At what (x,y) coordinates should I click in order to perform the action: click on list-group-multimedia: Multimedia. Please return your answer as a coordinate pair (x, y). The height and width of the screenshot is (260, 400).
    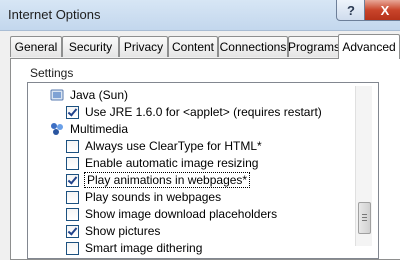
    Looking at the image, I should click on (89, 129).